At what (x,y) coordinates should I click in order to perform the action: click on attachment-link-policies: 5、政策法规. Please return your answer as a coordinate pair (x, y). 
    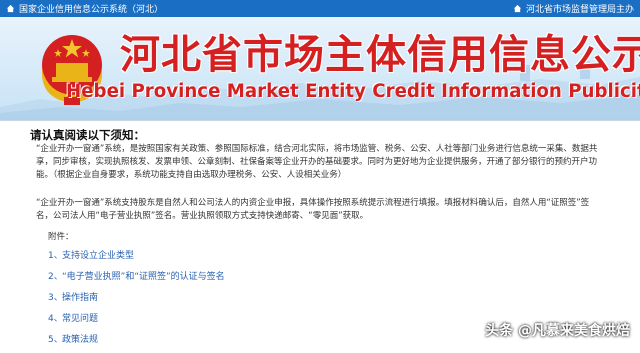
    Looking at the image, I should click on (136, 342).